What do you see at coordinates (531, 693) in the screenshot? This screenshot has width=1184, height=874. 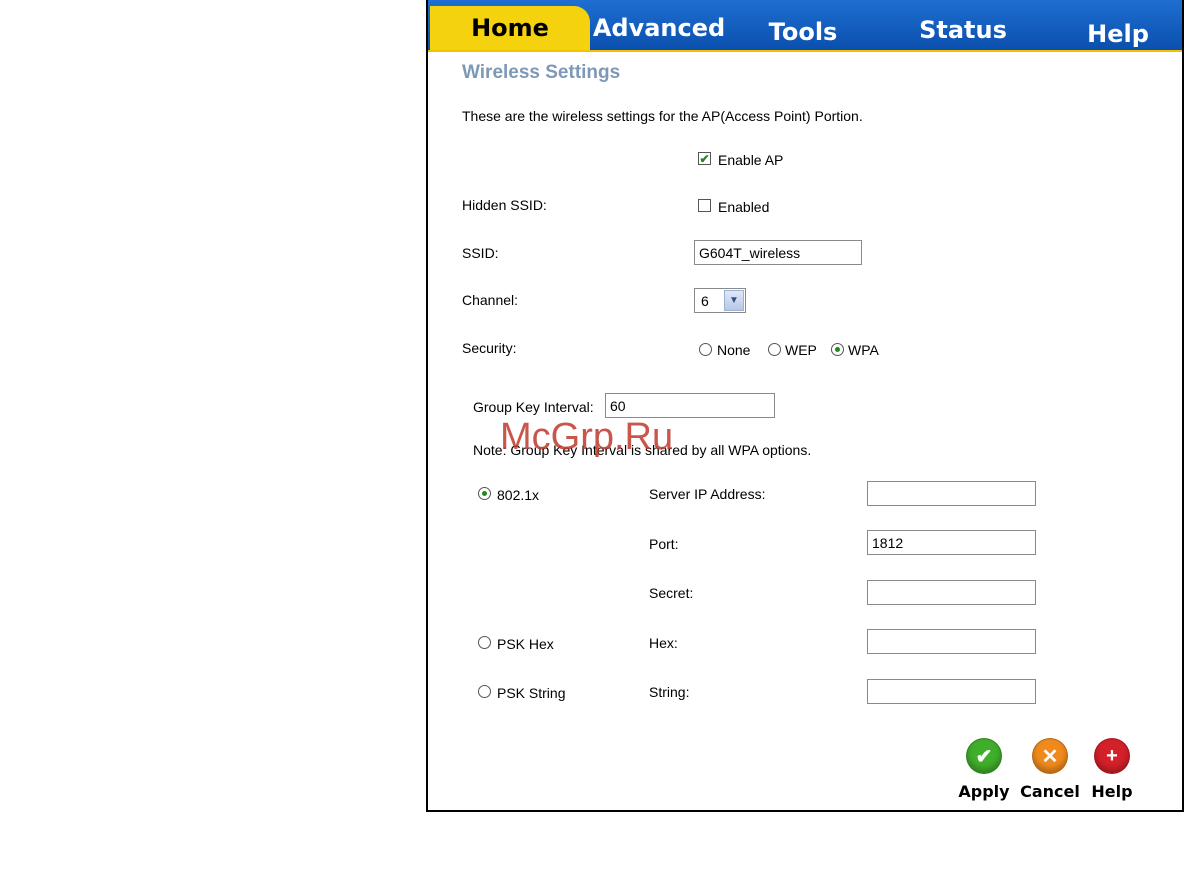 I see `psk-string-label: PSK String` at bounding box center [531, 693].